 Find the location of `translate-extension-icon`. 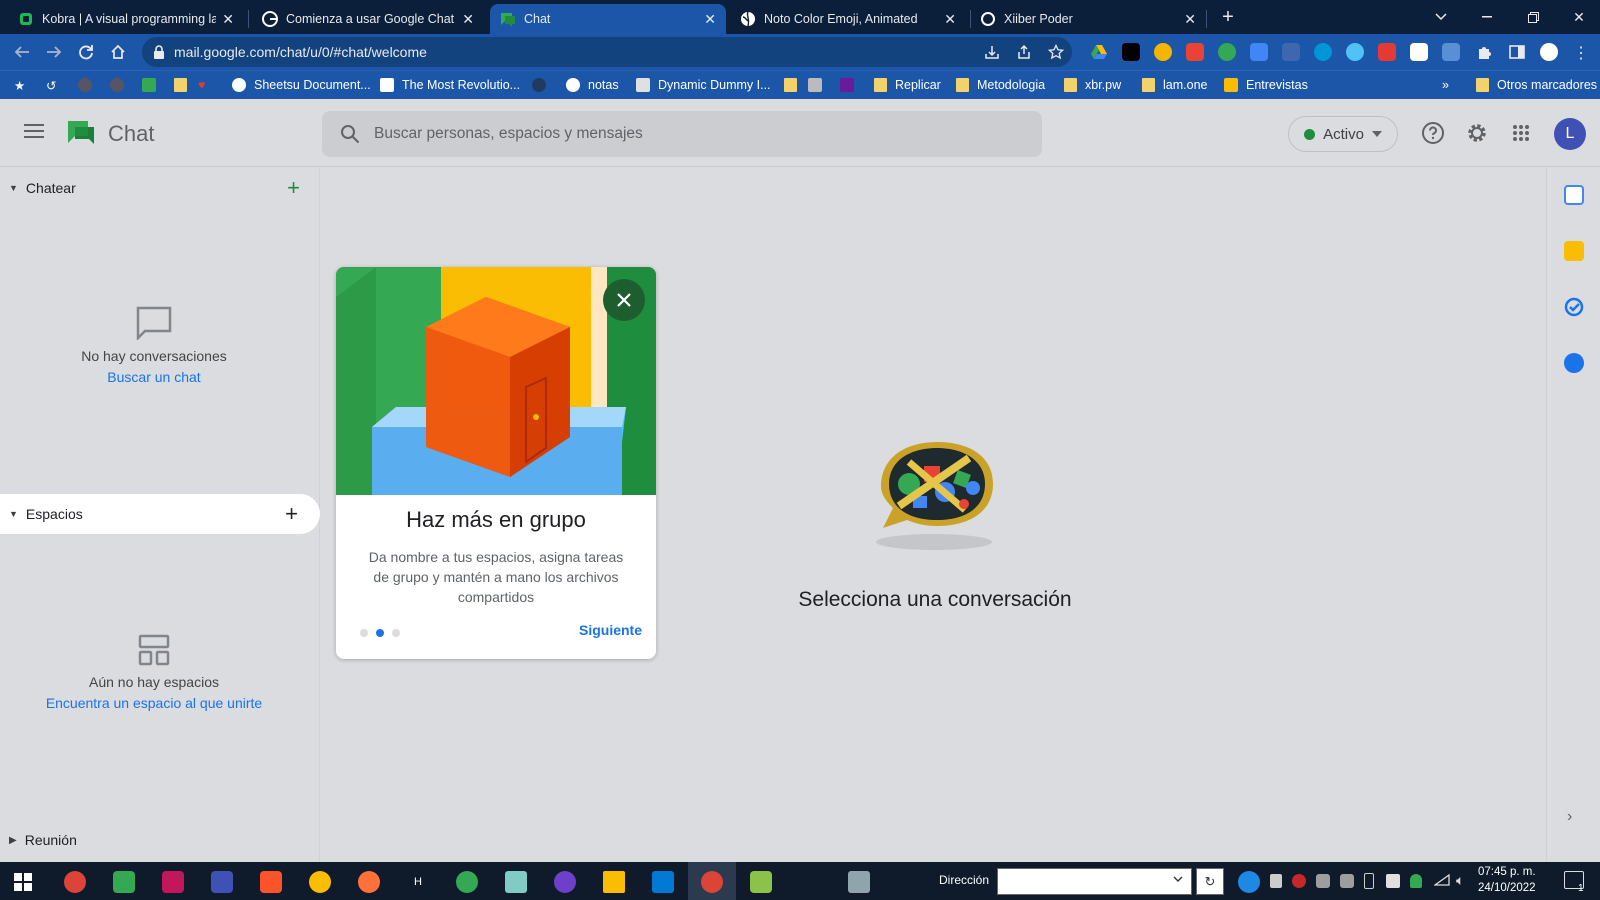

translate-extension-icon is located at coordinates (1259, 52).